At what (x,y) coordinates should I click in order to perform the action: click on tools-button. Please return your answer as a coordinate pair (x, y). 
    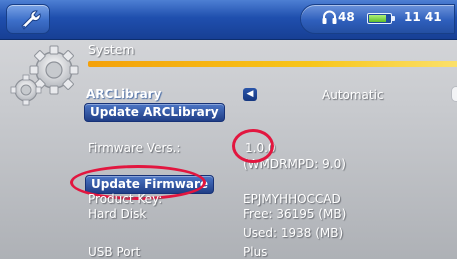
    Looking at the image, I should click on (28, 19).